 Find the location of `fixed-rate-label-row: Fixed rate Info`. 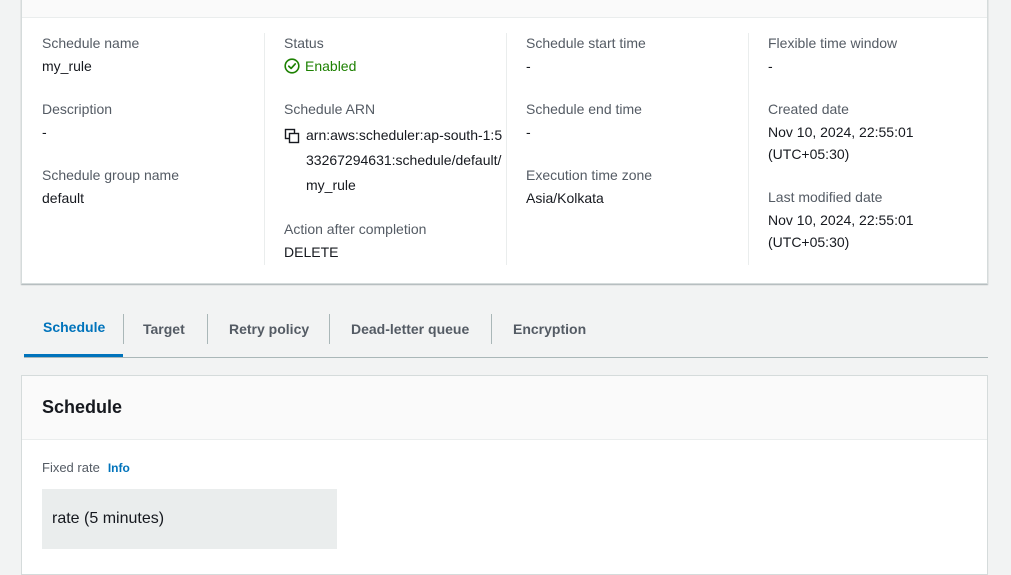

fixed-rate-label-row: Fixed rate Info is located at coordinates (86, 467).